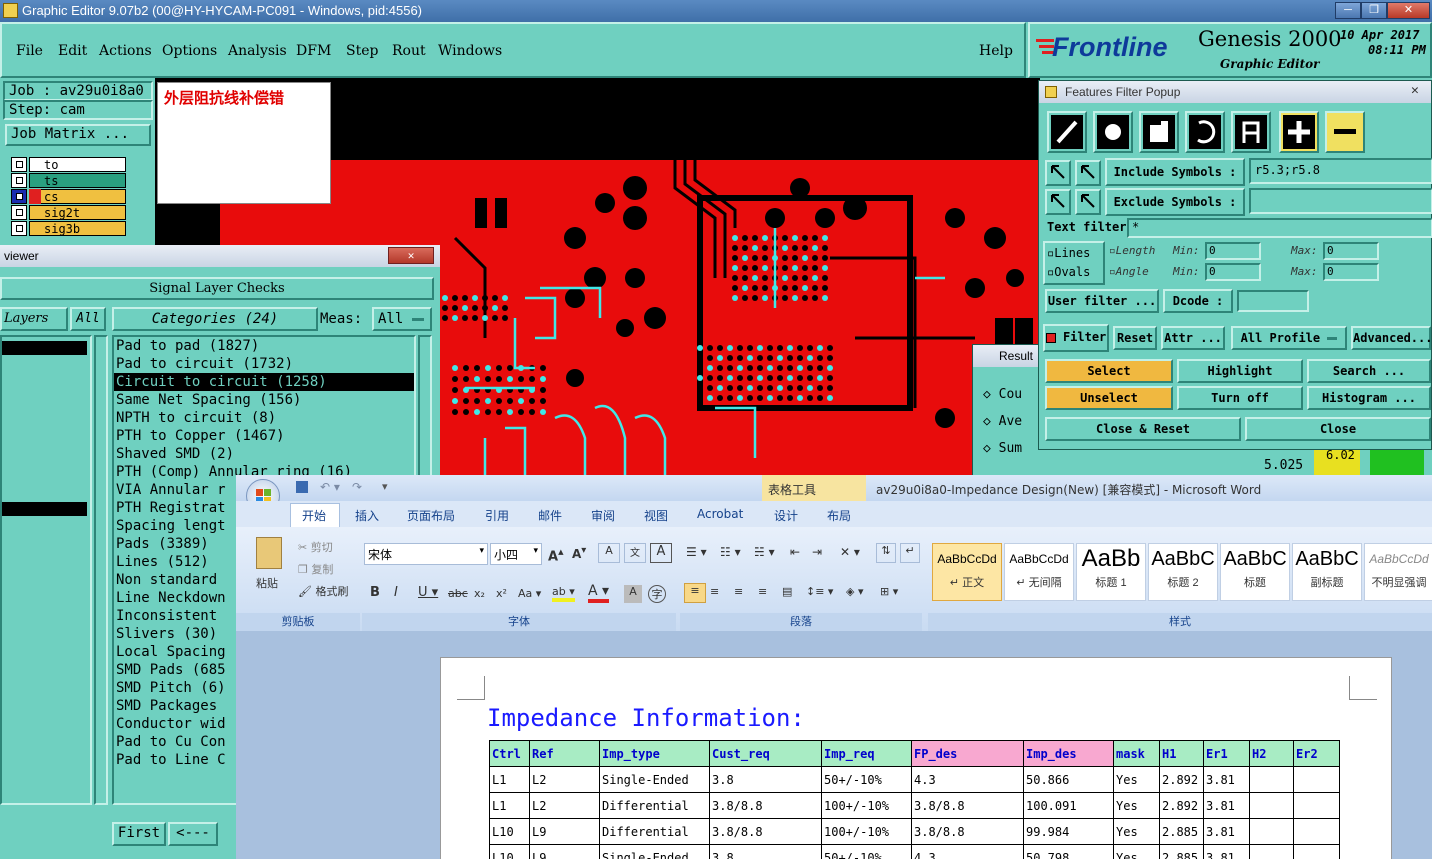 The width and height of the screenshot is (1432, 859). Describe the element at coordinates (654, 753) in the screenshot. I see `table-header-cell: Imp_type` at that location.